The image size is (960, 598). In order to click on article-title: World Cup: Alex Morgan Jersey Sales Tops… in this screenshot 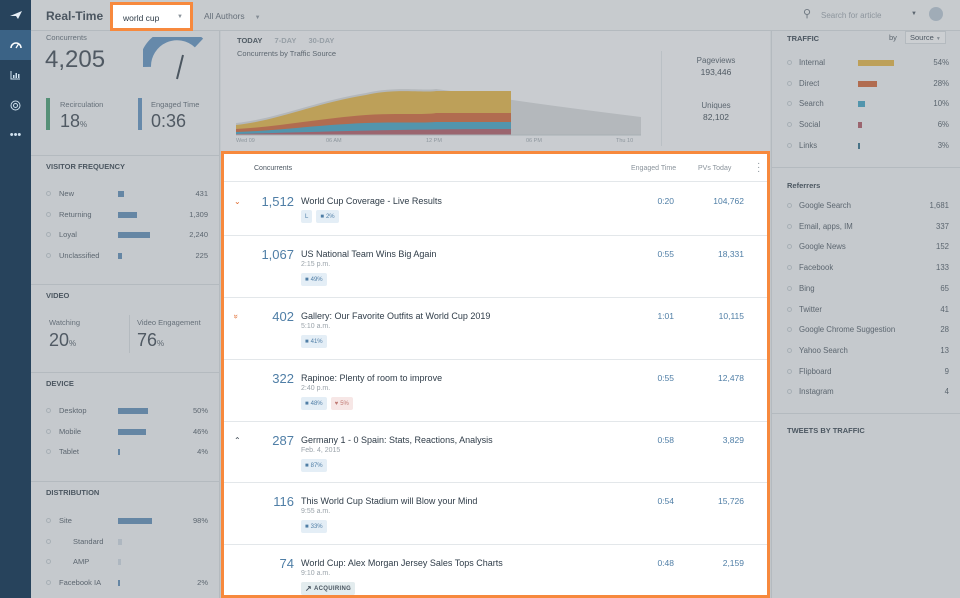, I will do `click(402, 563)`.